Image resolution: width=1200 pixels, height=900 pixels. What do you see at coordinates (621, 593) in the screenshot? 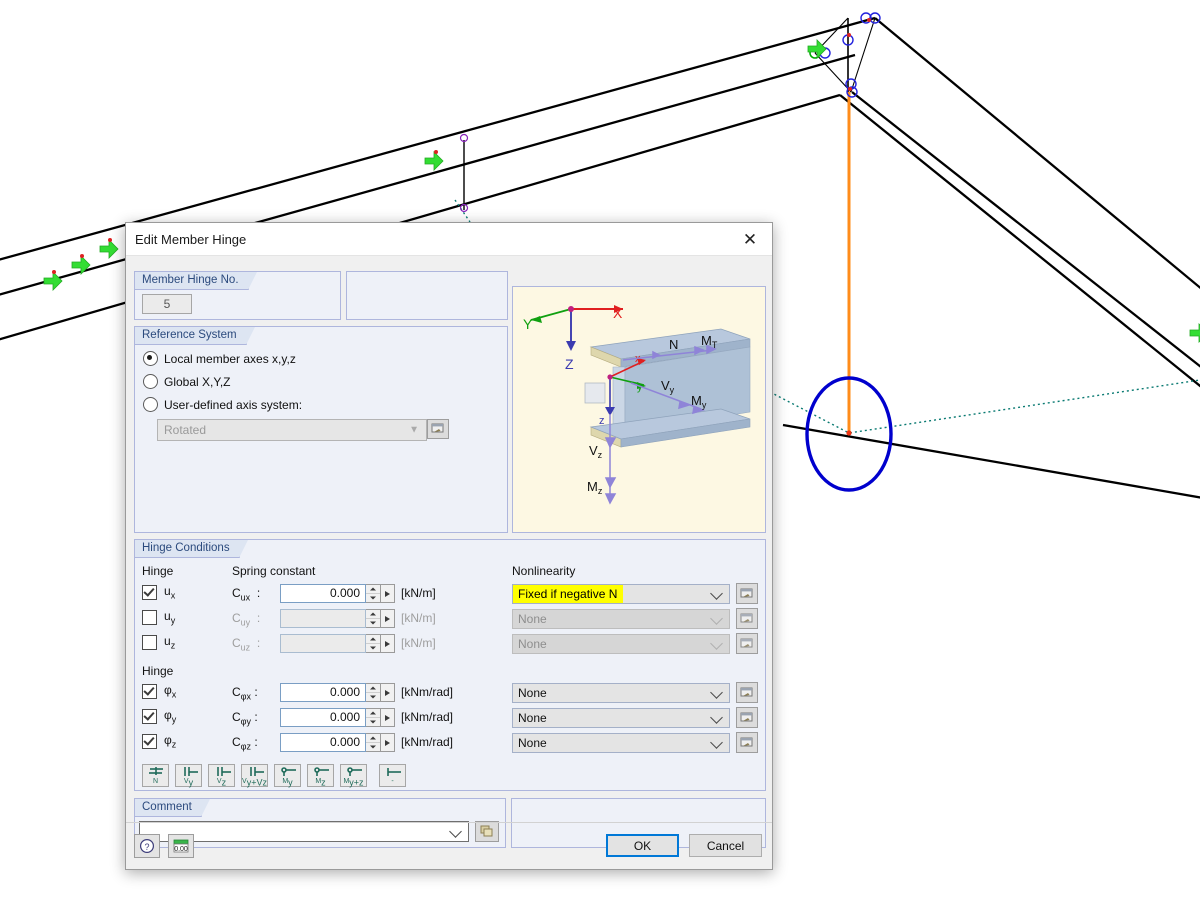
I see `nonlinearity-select-ux: Fixed if negative N` at bounding box center [621, 593].